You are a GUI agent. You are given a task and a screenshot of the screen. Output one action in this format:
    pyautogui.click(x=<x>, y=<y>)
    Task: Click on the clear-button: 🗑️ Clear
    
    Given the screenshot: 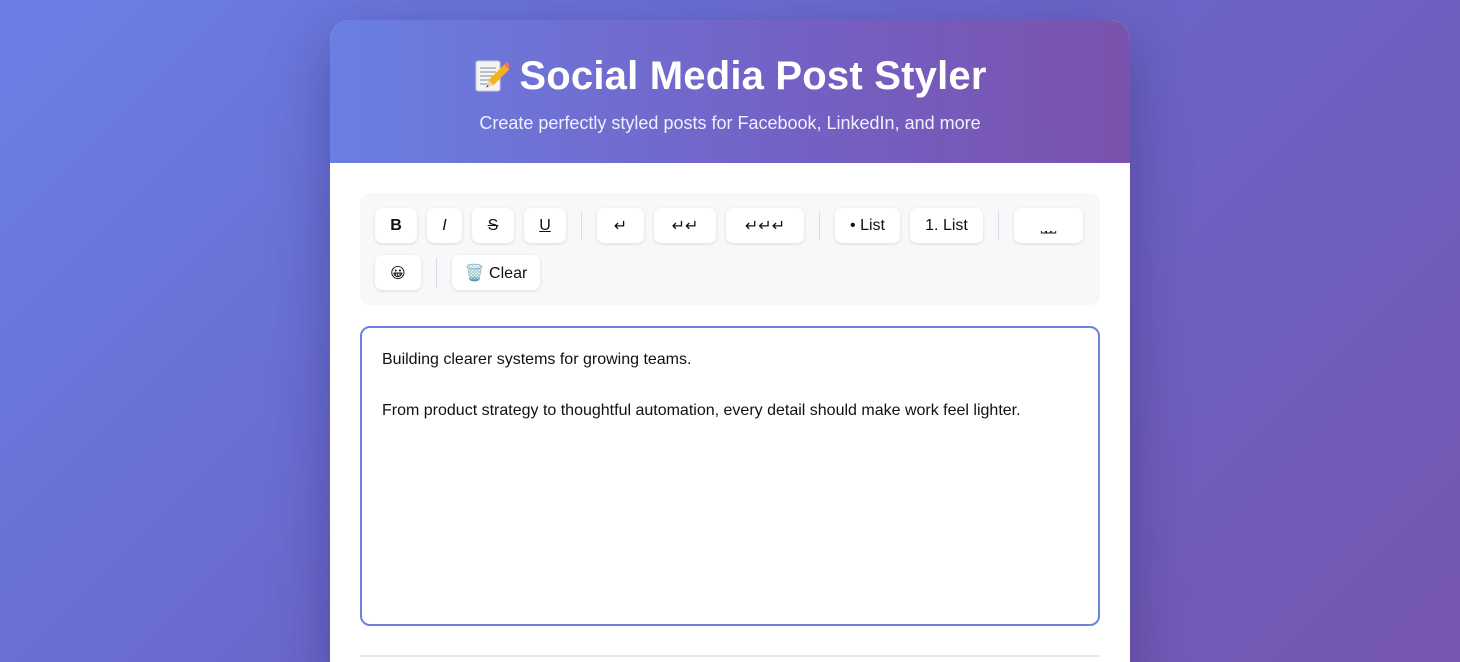 What is the action you would take?
    pyautogui.click(x=496, y=272)
    